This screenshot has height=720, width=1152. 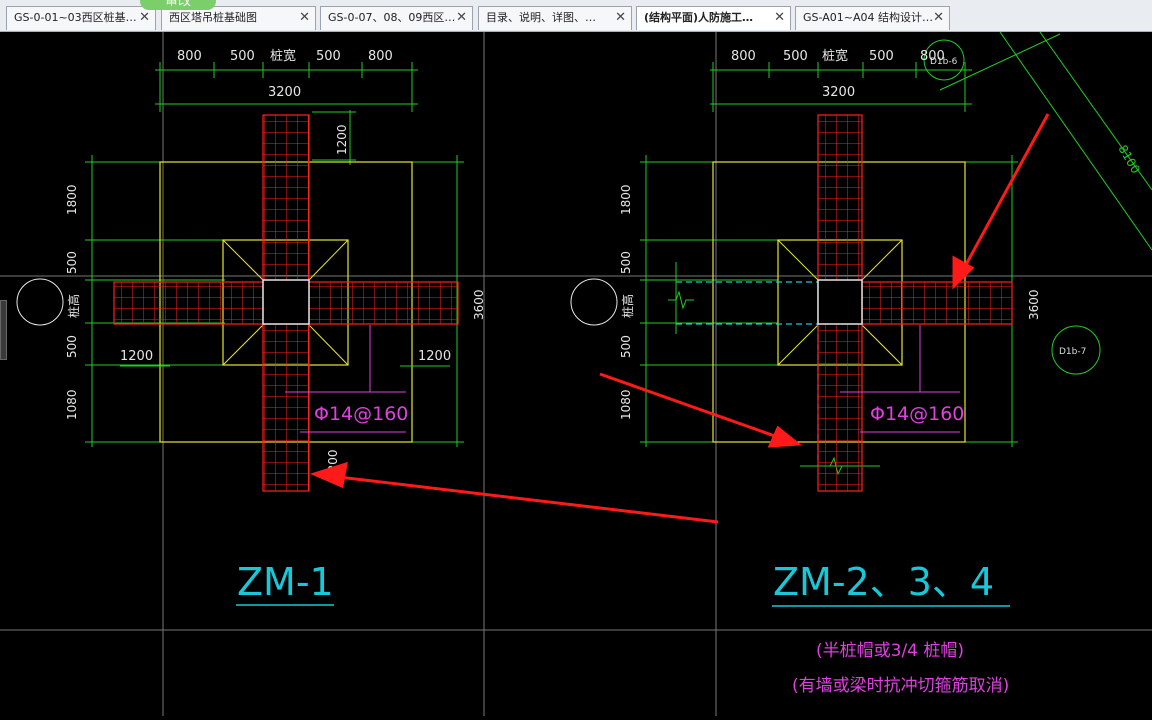 I want to click on slant-dim: 8100, so click(x=1128, y=159).